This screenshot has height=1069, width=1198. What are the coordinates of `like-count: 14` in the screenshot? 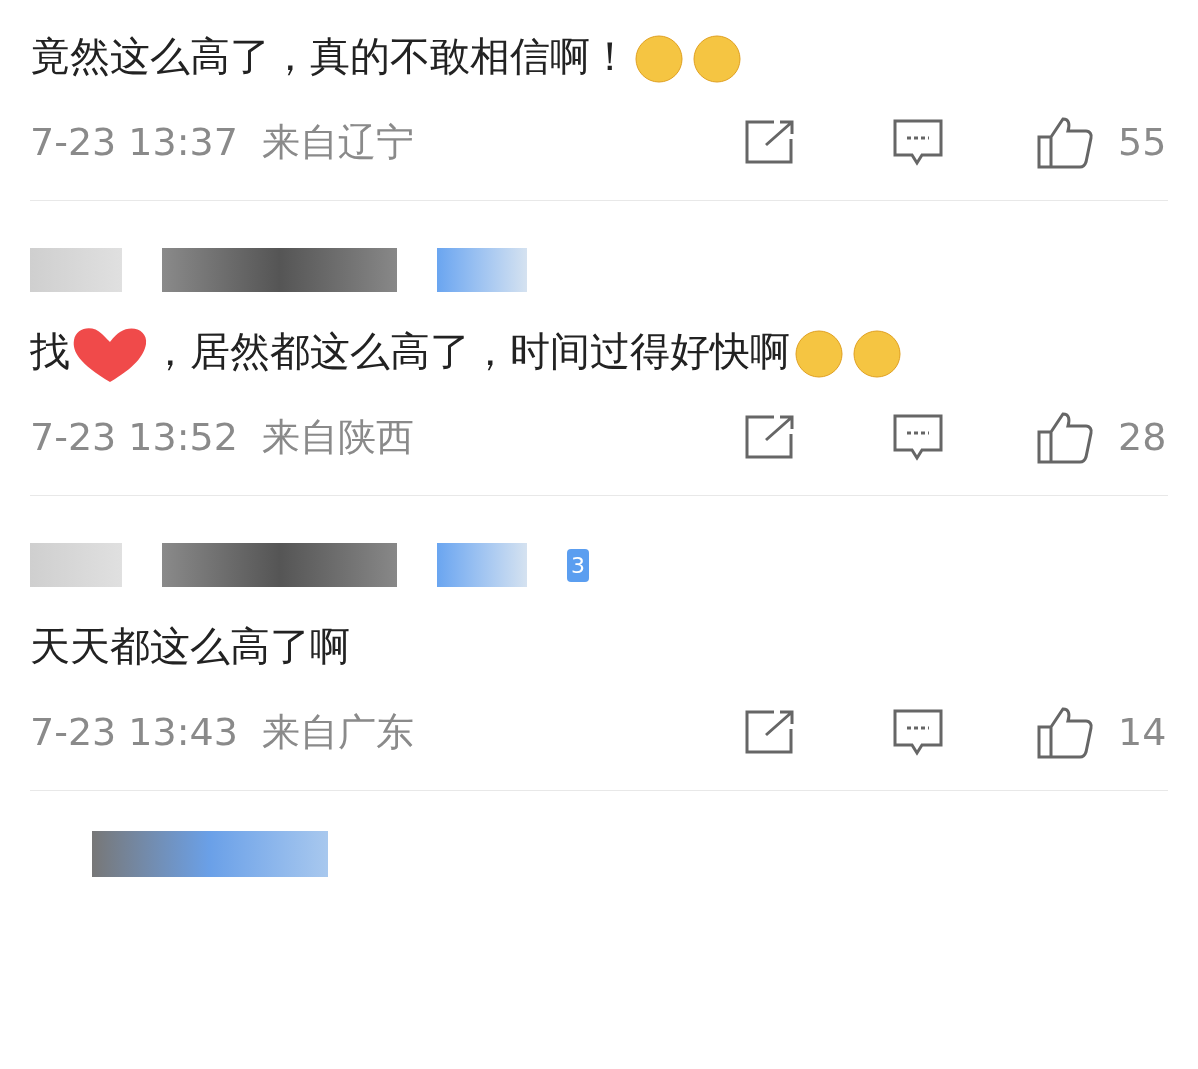 It's located at (1143, 732).